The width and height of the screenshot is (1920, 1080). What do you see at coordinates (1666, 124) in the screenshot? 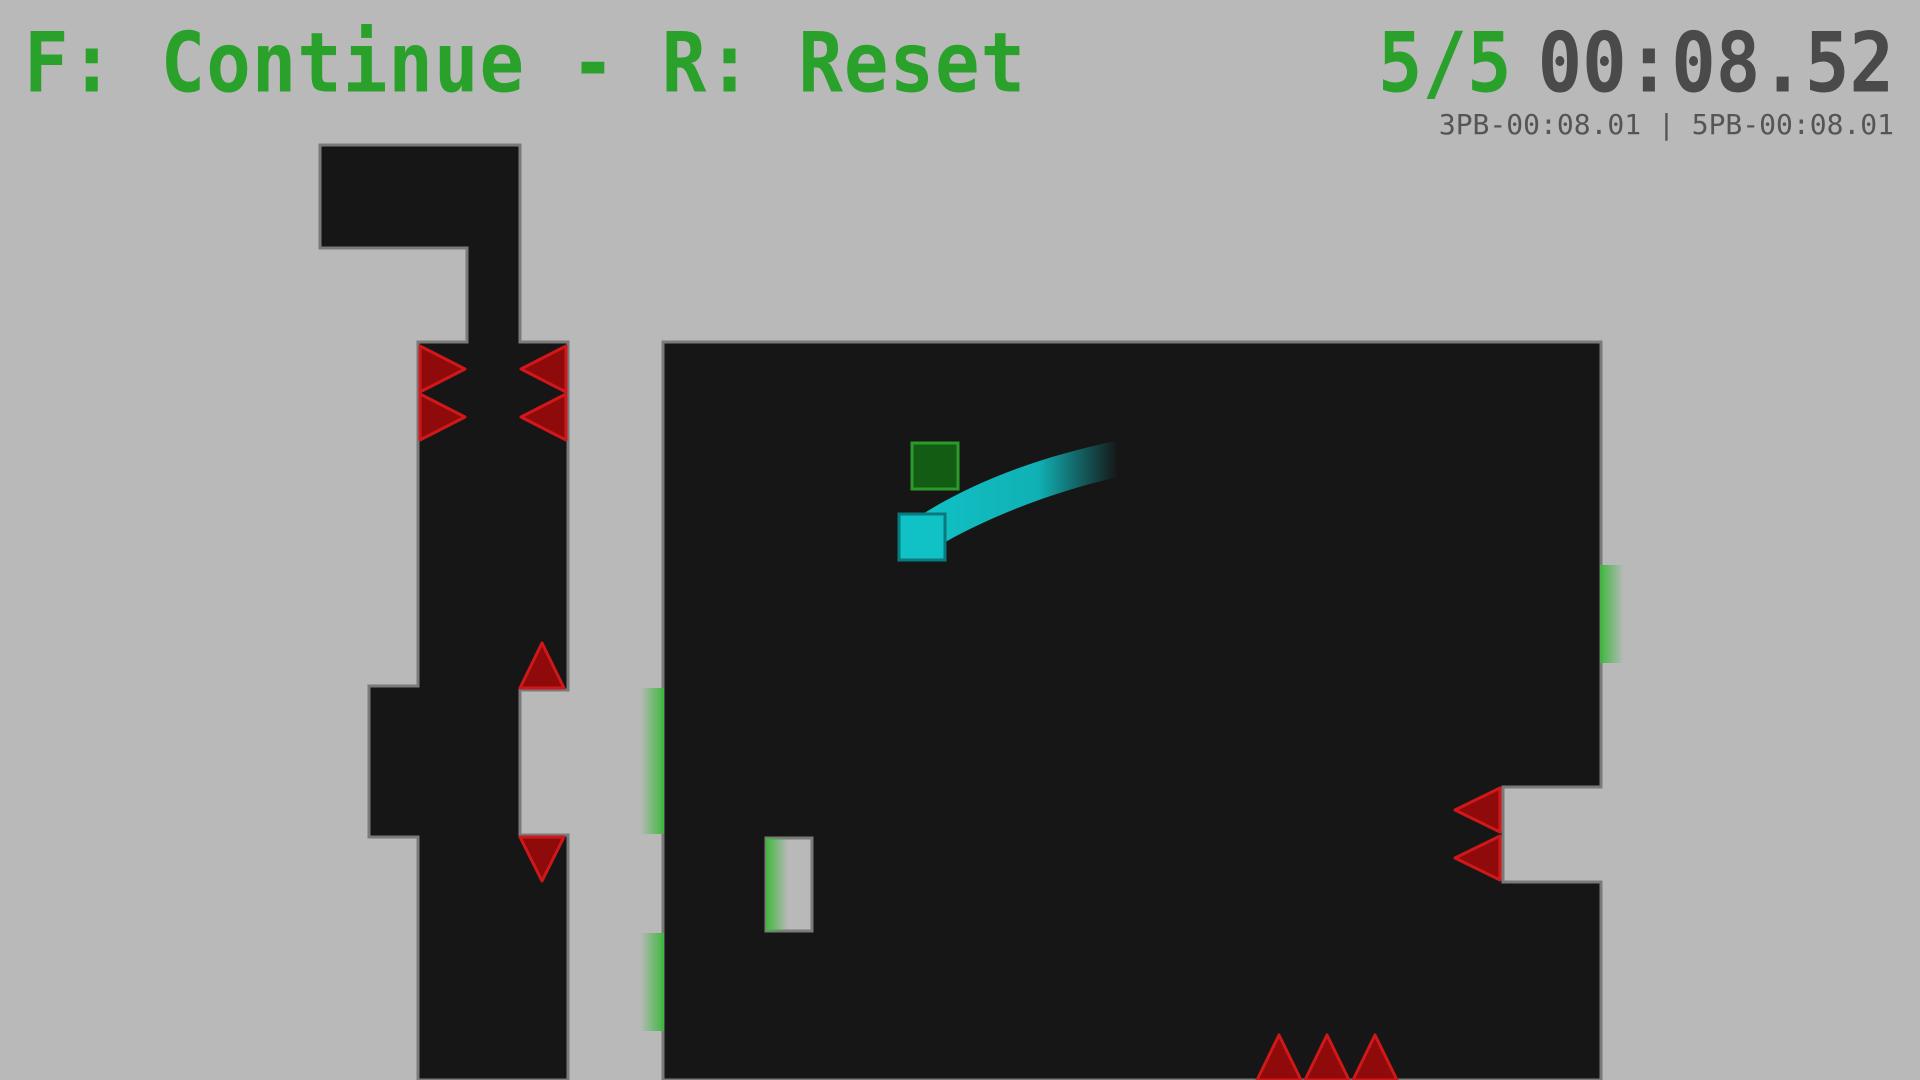
I see `personal-best-times: 3PB-00:08.01 | 5PB-00:08.01` at bounding box center [1666, 124].